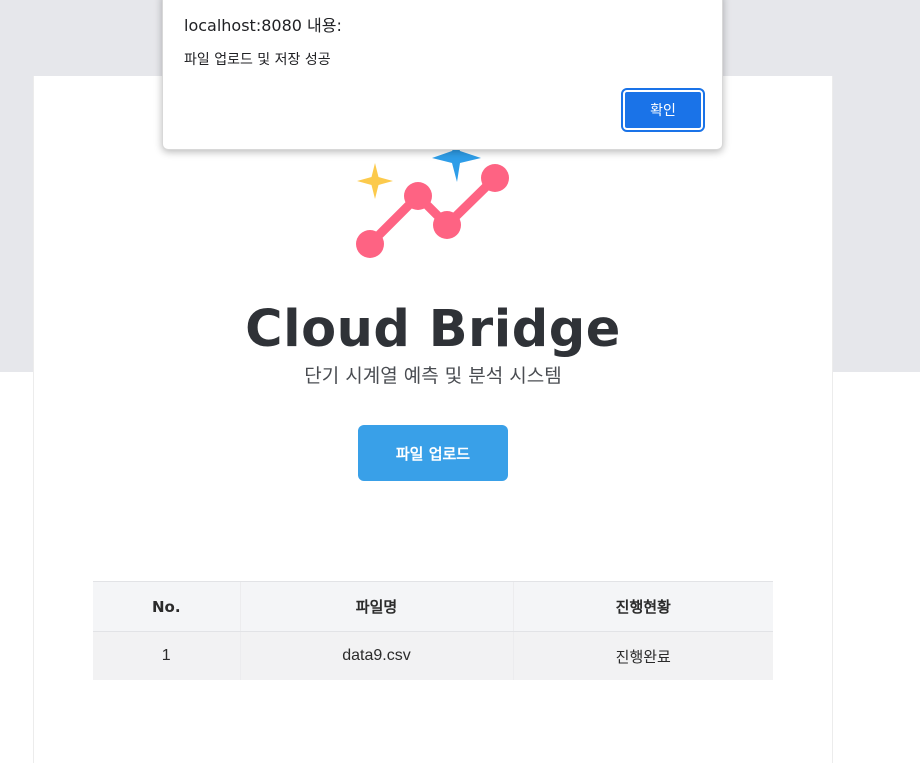 The image size is (920, 763). Describe the element at coordinates (432, 211) in the screenshot. I see `chart-line-icon` at that location.